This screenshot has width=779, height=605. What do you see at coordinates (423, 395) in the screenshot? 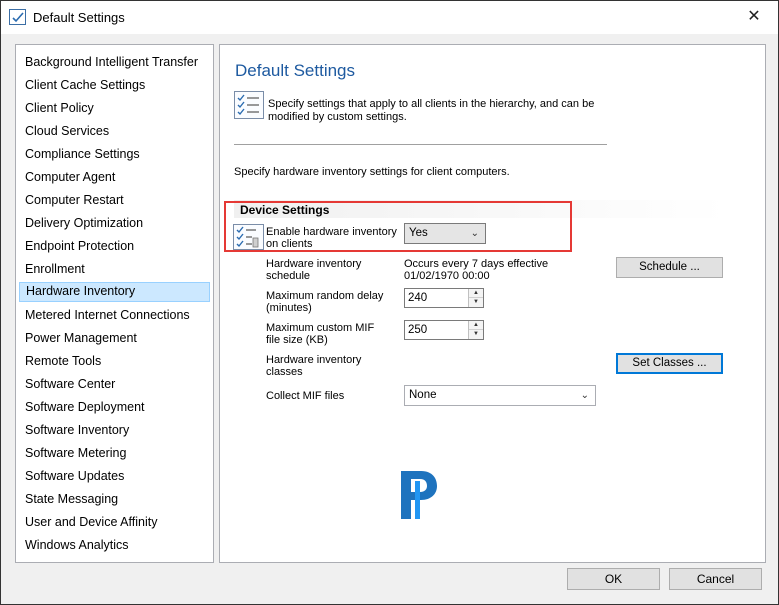
I see `collect-mif-value: None` at bounding box center [423, 395].